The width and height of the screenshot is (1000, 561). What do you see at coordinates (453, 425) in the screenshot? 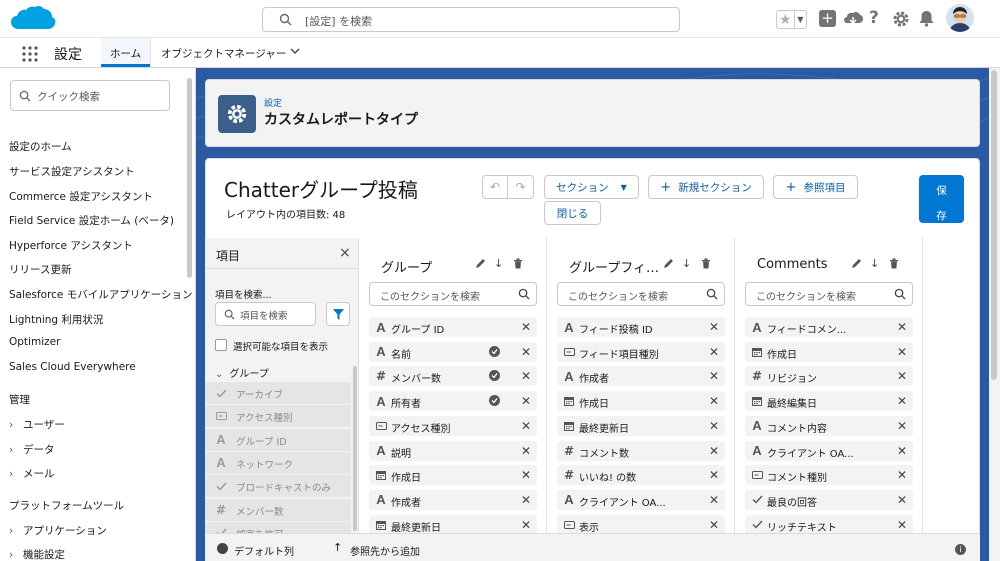
I see `layout-field: アクセス種別 ✕` at bounding box center [453, 425].